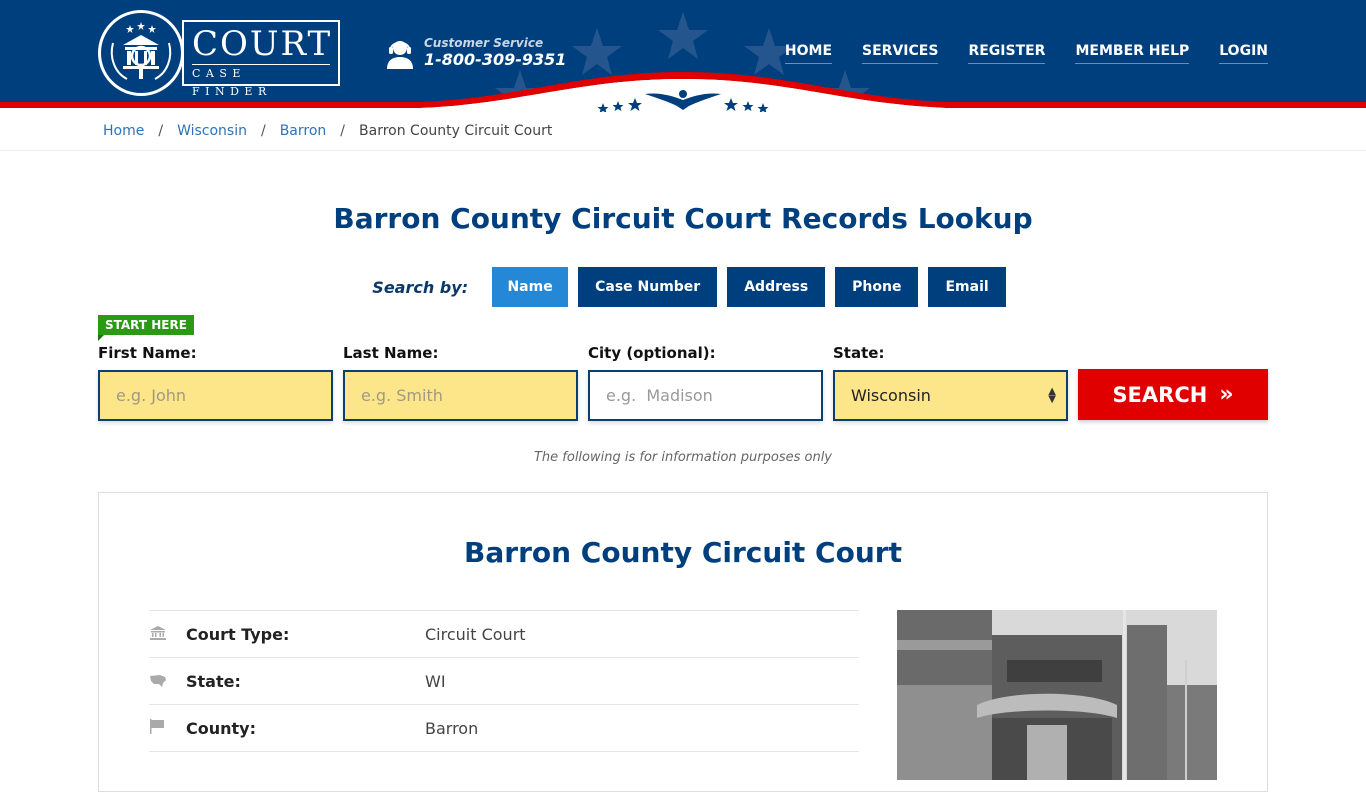  I want to click on logo-title: COURT, so click(262, 44).